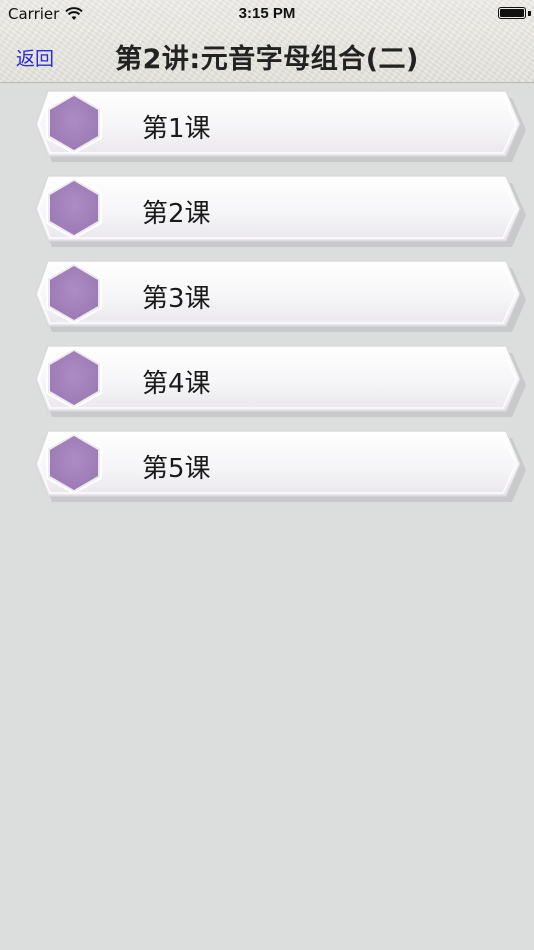  I want to click on lesson-label: 第3课, so click(176, 299).